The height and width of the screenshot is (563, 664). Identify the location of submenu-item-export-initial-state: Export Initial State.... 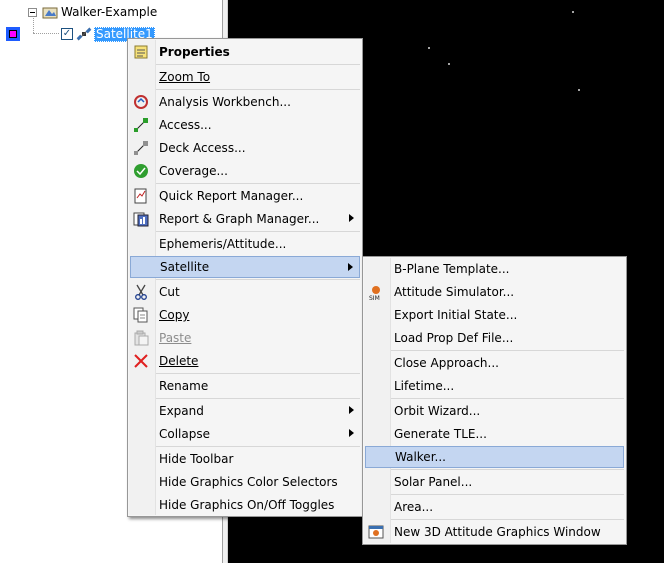
(494, 315).